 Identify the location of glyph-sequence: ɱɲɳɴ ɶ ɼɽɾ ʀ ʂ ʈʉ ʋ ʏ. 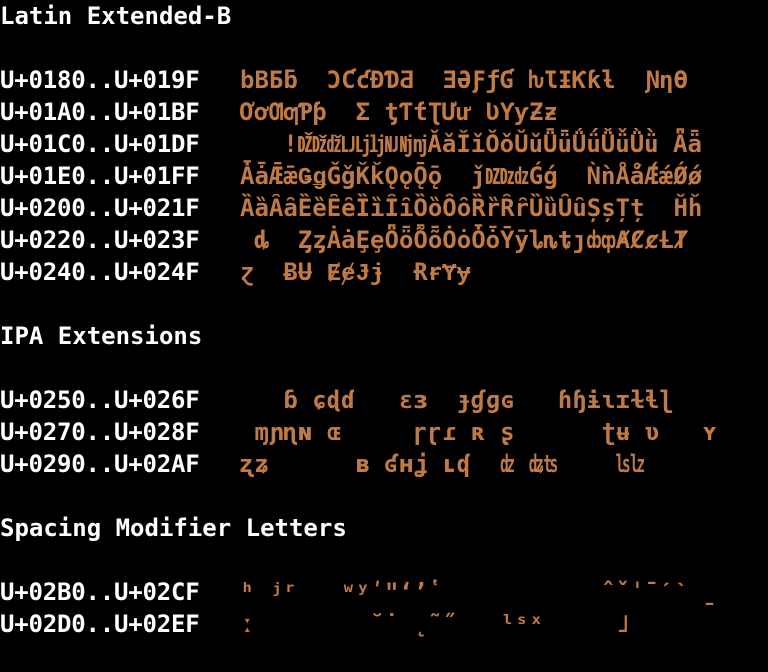
(478, 432).